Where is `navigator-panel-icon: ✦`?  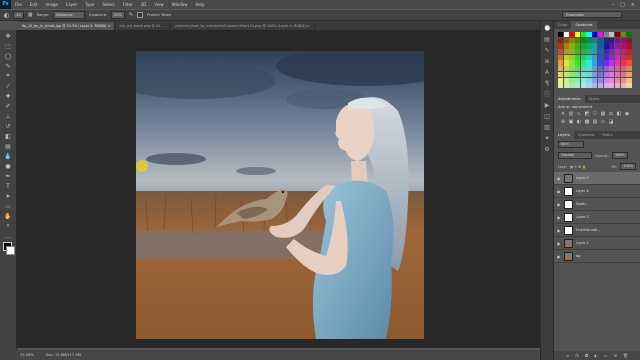
navigator-panel-icon: ✦ is located at coordinates (547, 138).